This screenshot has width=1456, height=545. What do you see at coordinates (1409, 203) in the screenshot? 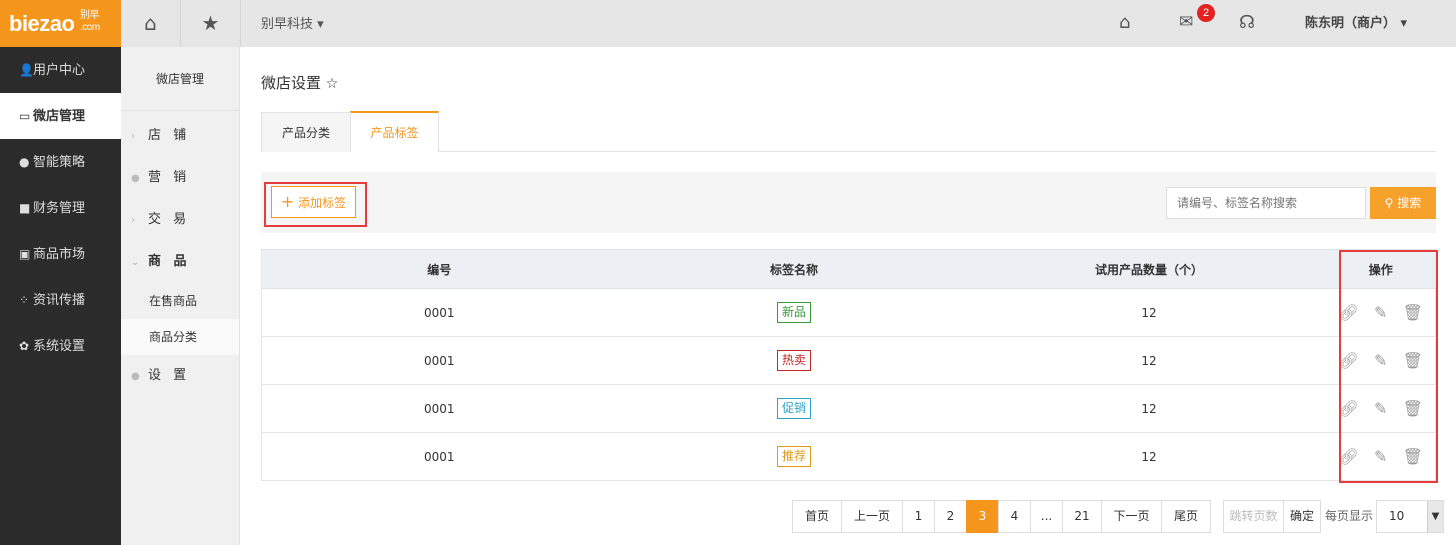
I see `search-label: 搜索` at bounding box center [1409, 203].